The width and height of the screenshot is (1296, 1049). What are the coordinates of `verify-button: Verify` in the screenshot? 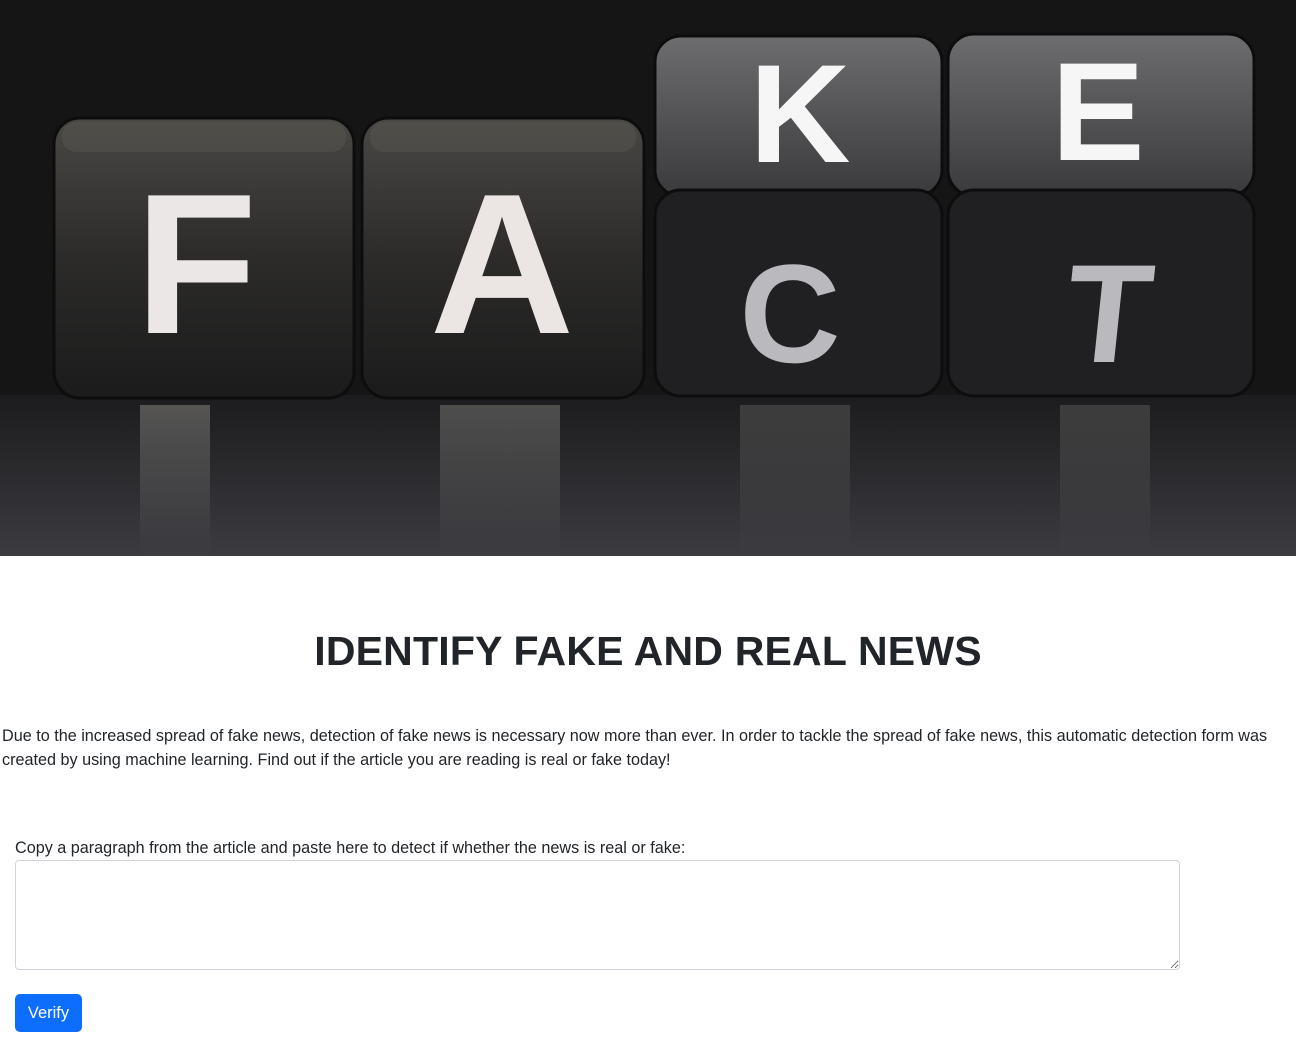 It's located at (48, 1013).